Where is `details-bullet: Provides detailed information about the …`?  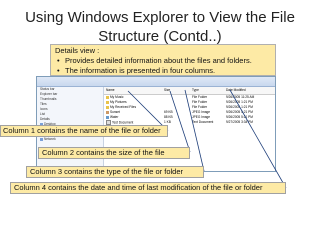 details-bullet: Provides detailed information about the … is located at coordinates (164, 61).